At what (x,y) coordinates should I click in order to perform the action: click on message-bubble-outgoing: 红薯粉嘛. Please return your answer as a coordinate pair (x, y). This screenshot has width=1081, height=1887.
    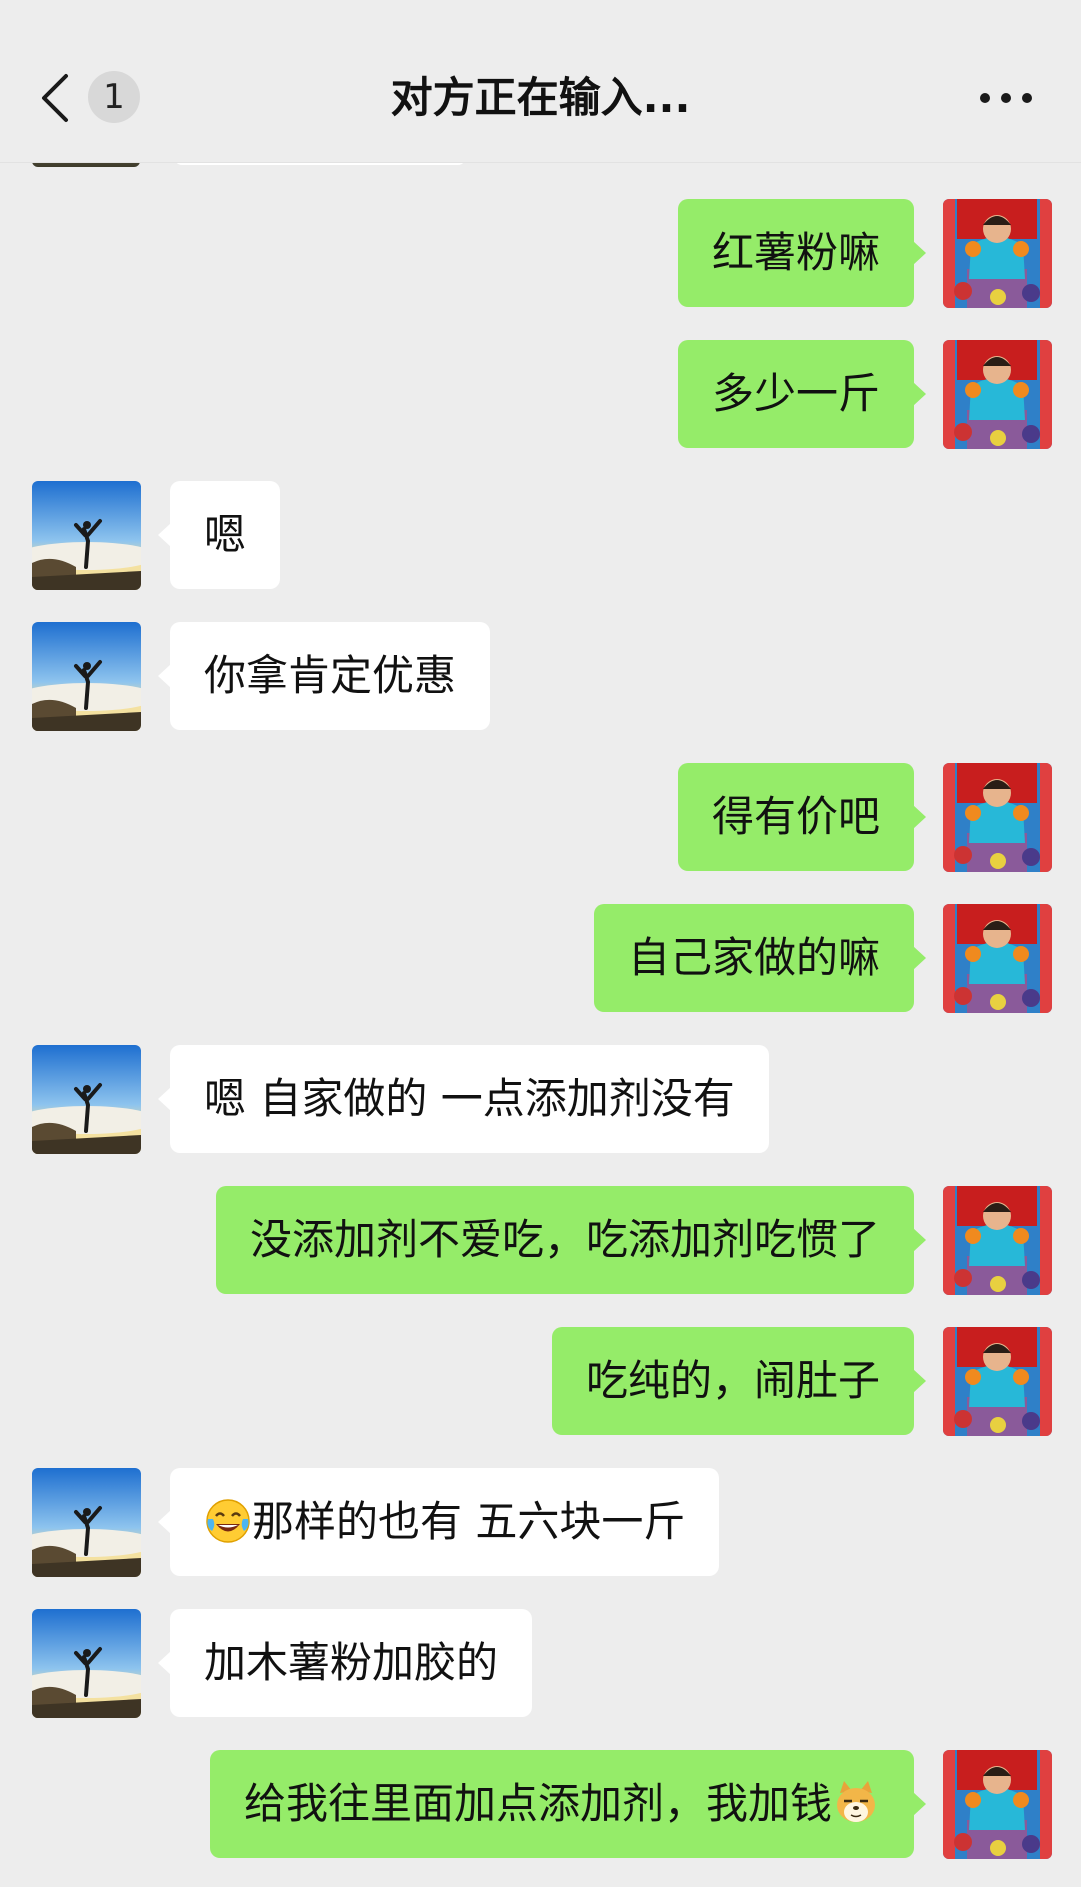
    Looking at the image, I should click on (802, 253).